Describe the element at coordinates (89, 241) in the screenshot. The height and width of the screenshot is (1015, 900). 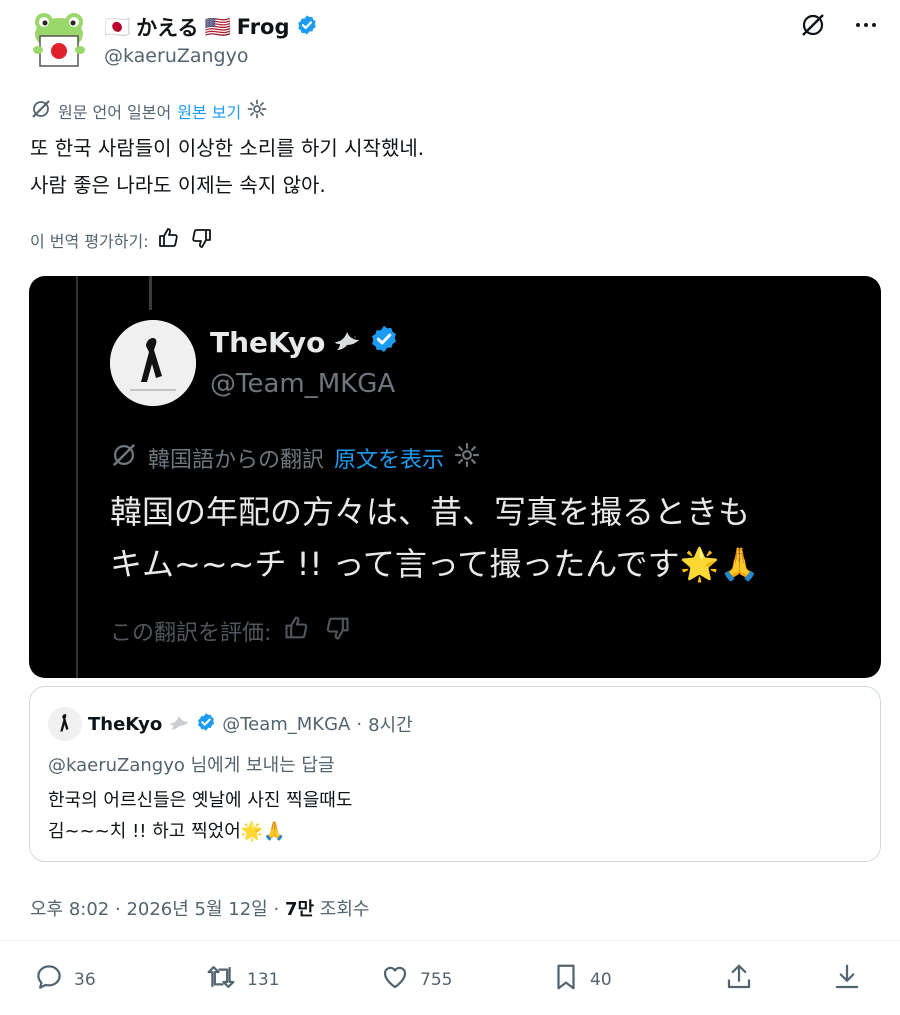
I see `rate-translation-label: 이 번역 평가하기:` at that location.